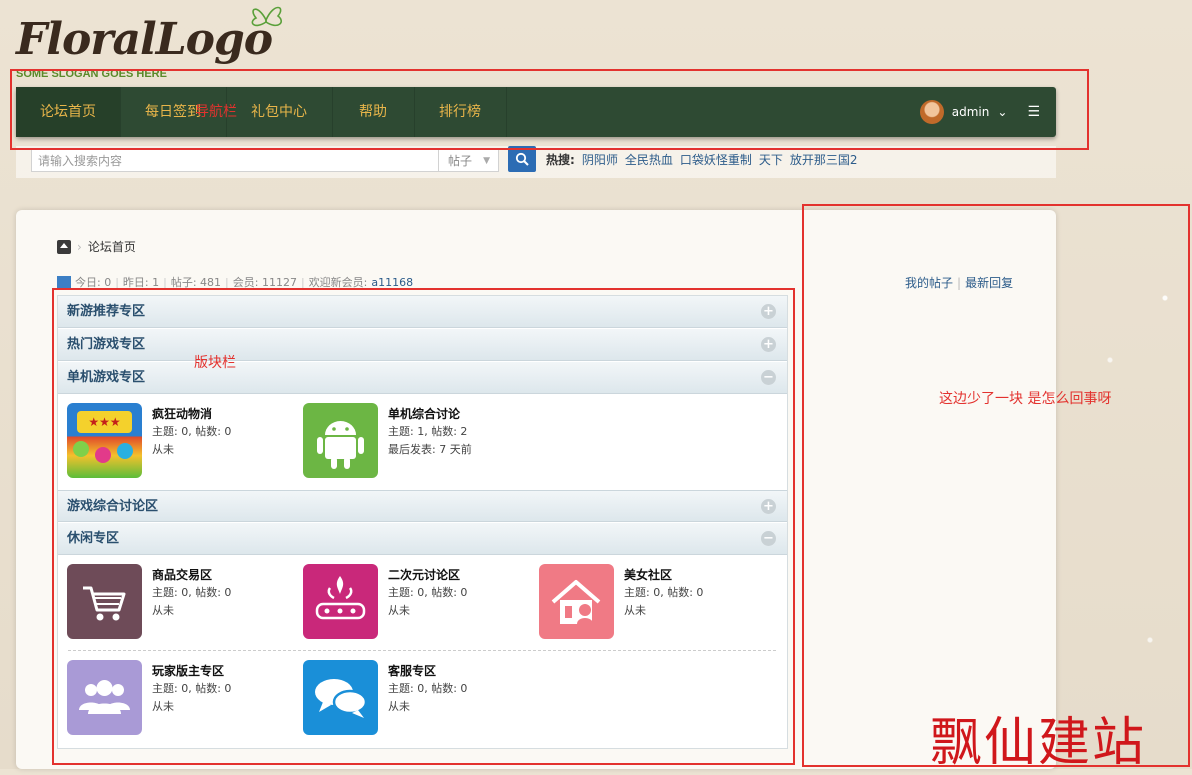  I want to click on hot-term: 口袋妖怪重制, so click(716, 159).